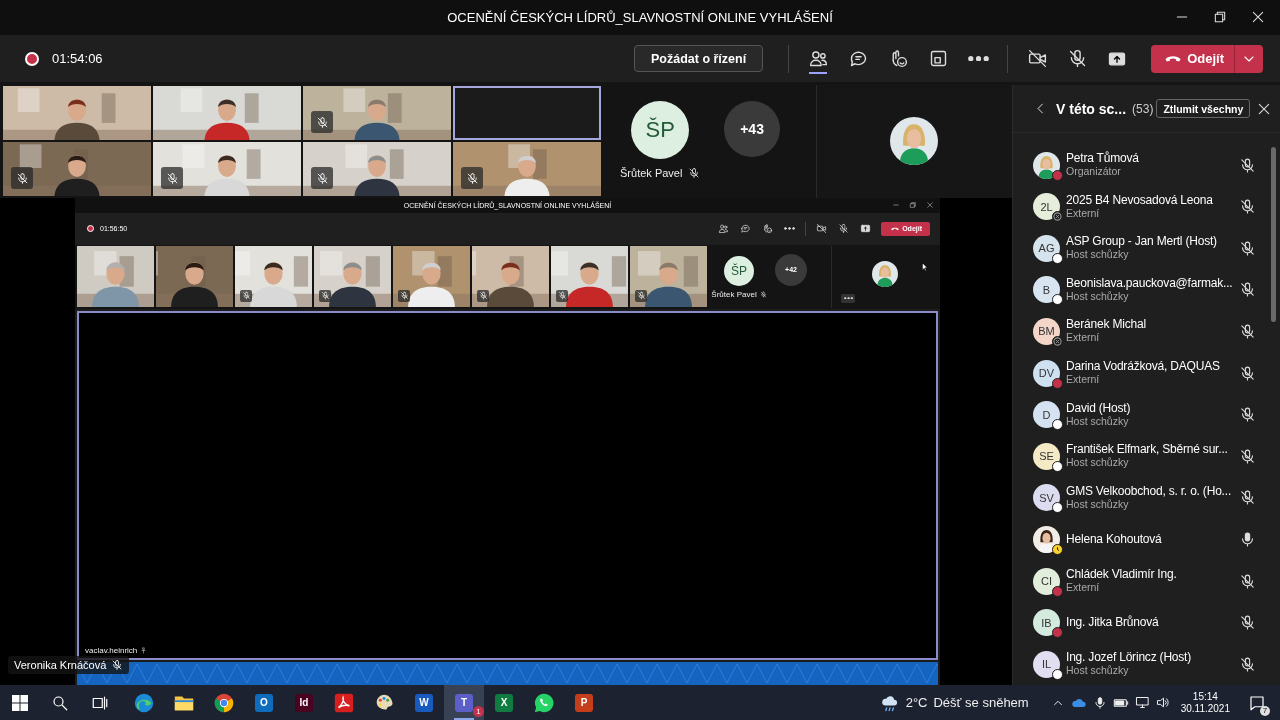  Describe the element at coordinates (1142, 702) in the screenshot. I see `network-icon` at that location.